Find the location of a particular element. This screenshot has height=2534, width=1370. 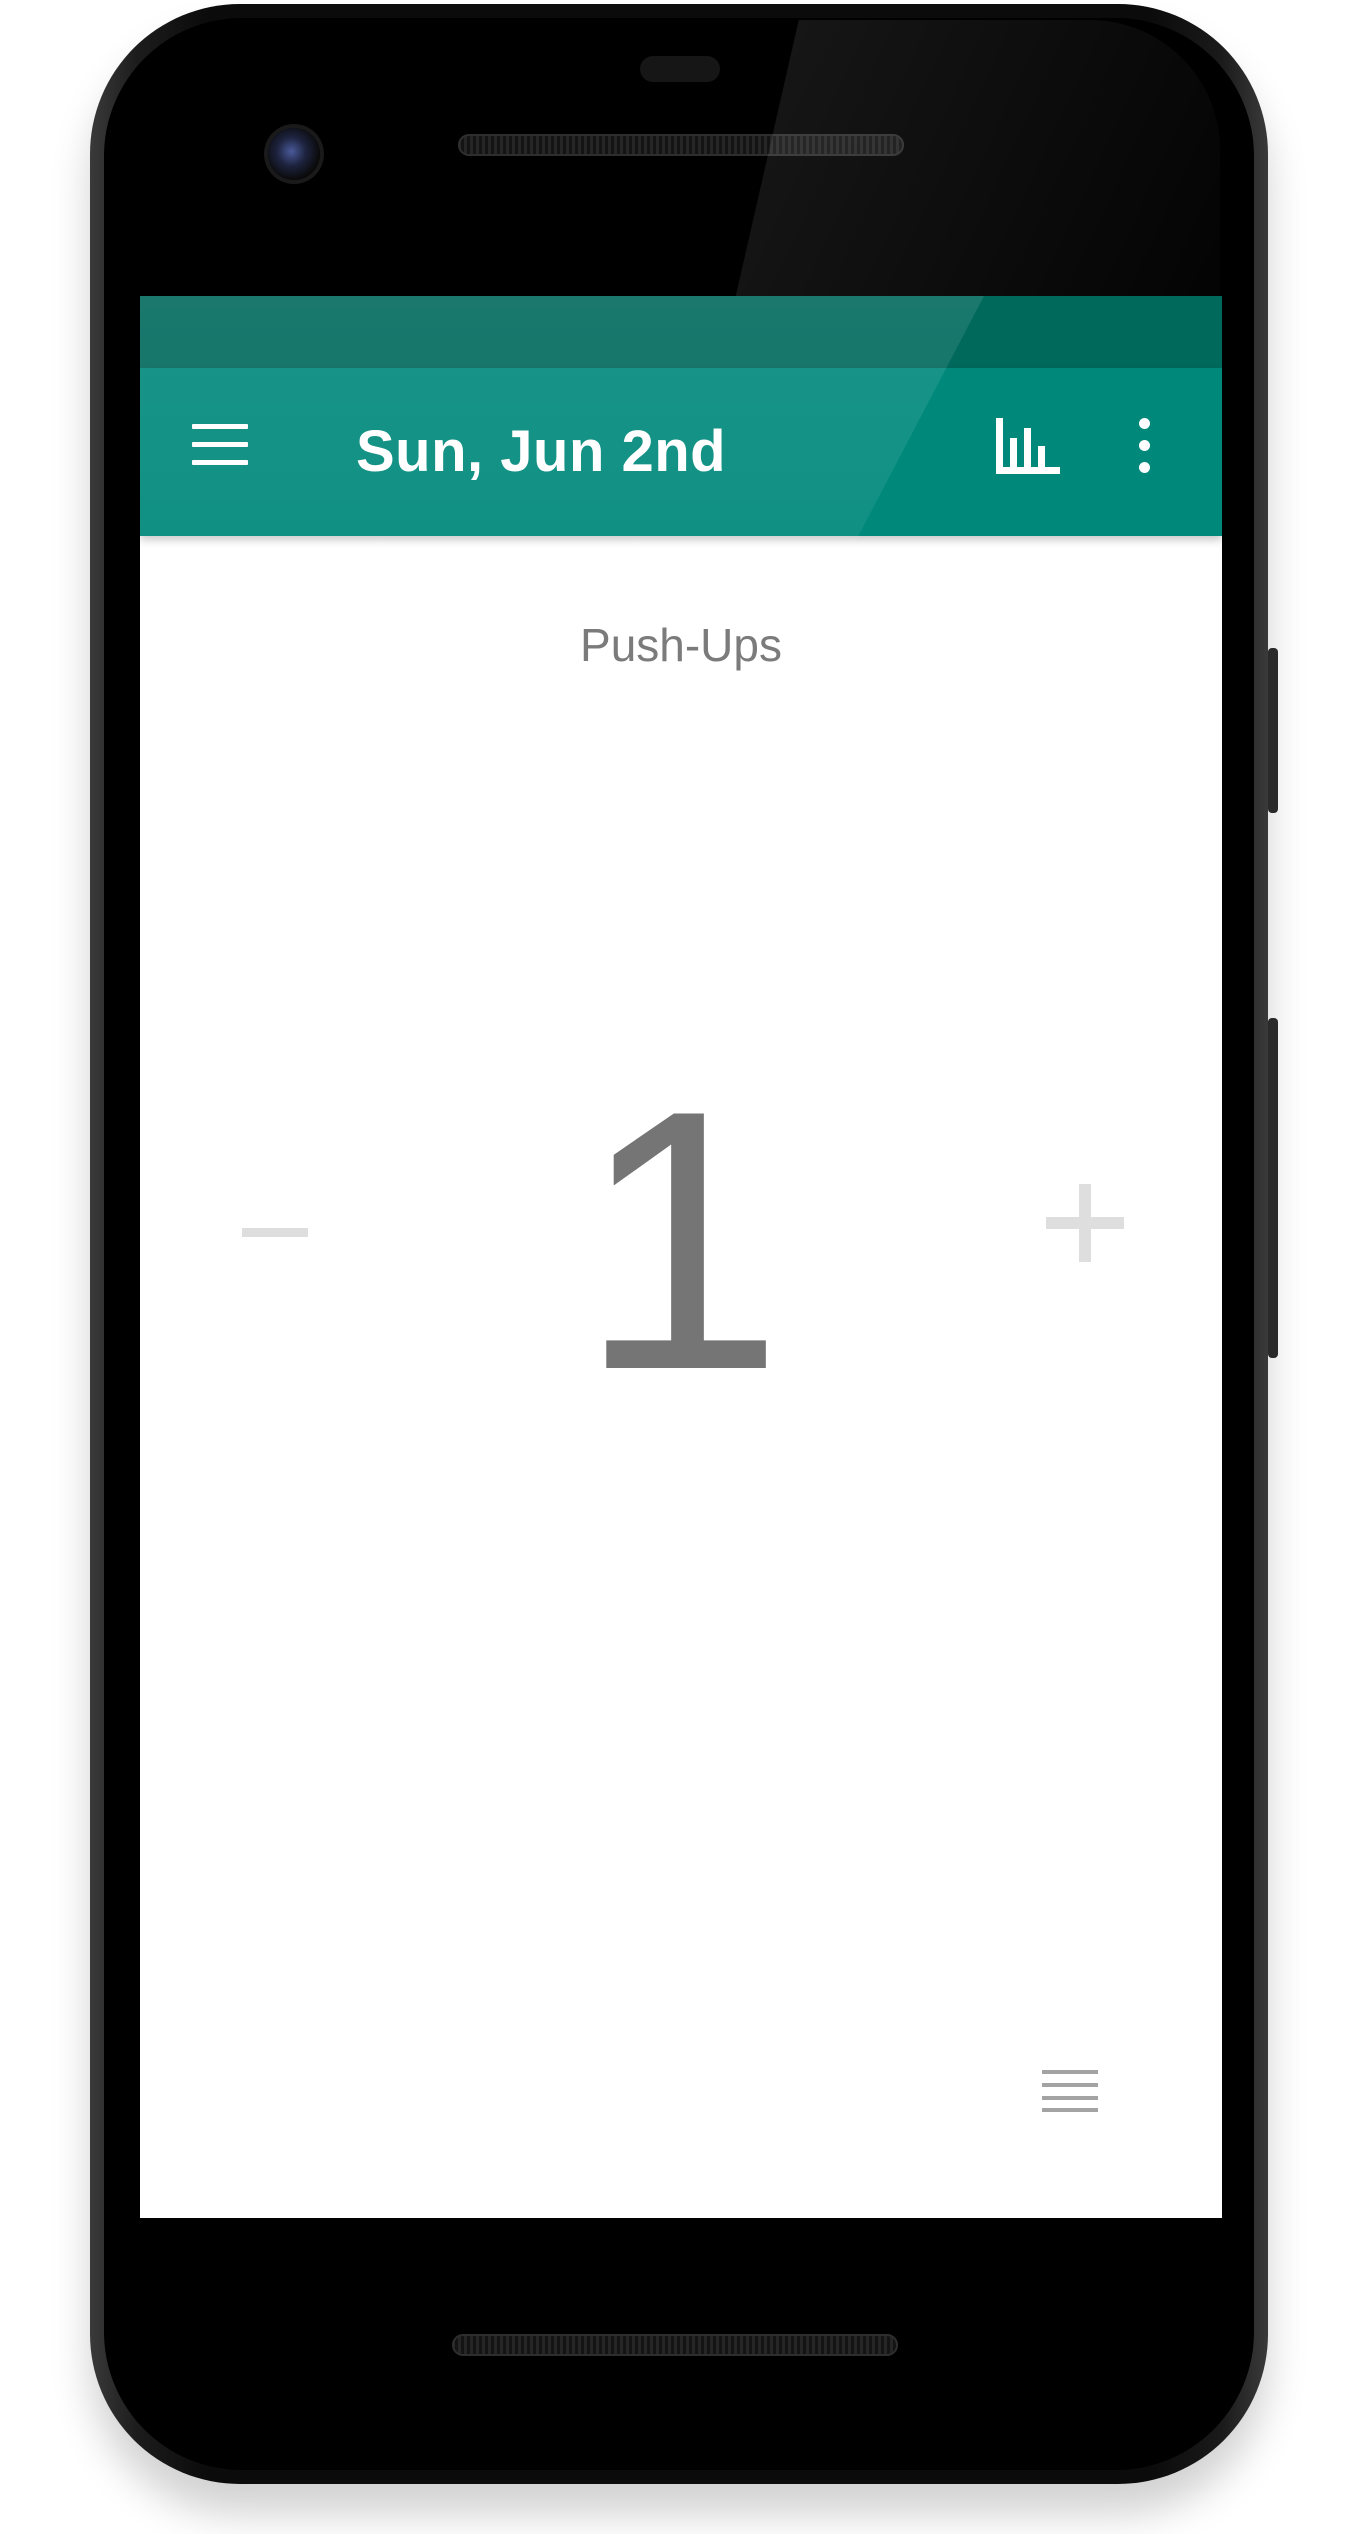

increment-button is located at coordinates (1085, 1225).